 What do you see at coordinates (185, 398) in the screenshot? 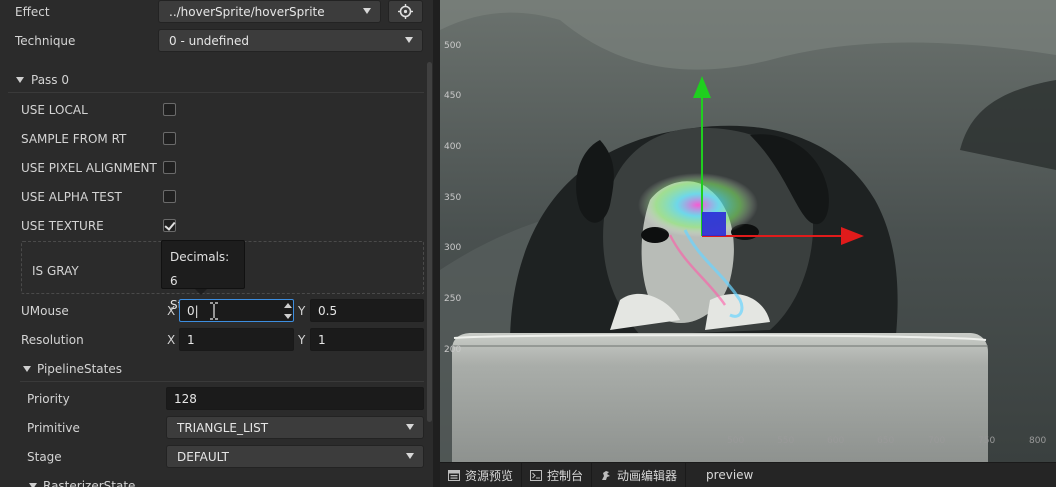
I see `priority-value: 128` at bounding box center [185, 398].